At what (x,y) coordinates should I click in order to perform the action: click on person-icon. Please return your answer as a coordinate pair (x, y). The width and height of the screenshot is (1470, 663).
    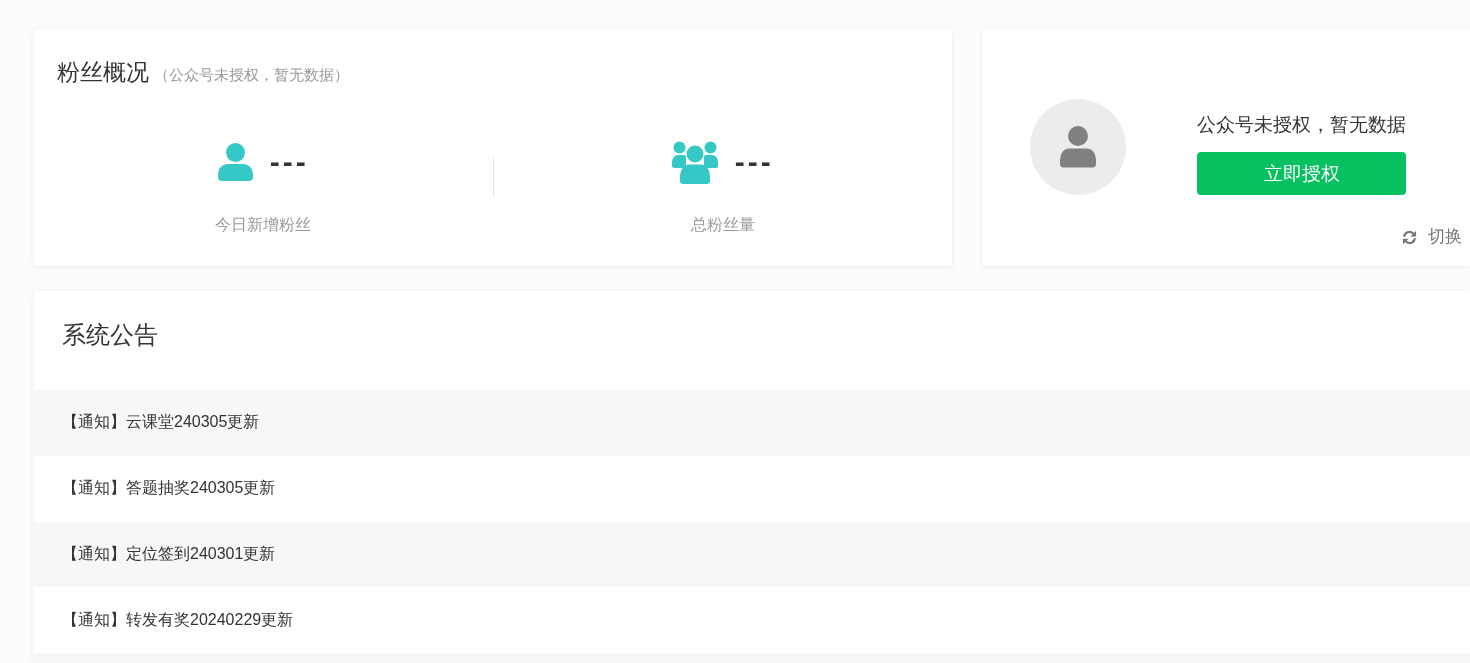
    Looking at the image, I should click on (235, 162).